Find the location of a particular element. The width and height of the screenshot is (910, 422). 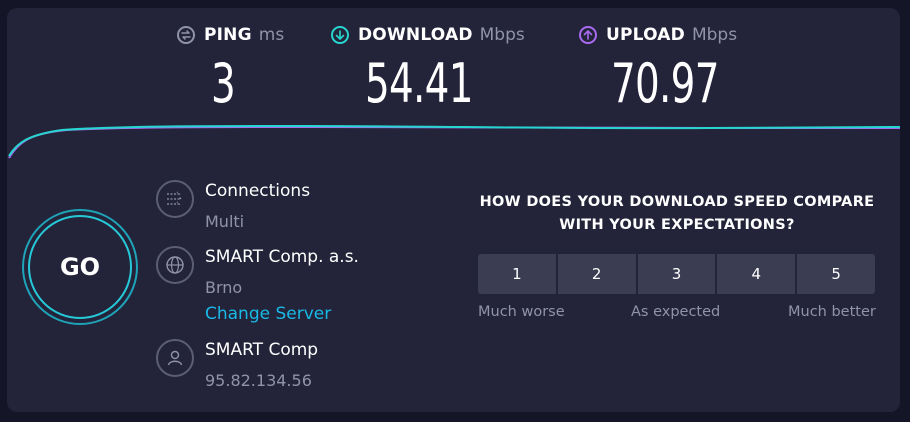

upload-label: UPLOAD is located at coordinates (645, 35).